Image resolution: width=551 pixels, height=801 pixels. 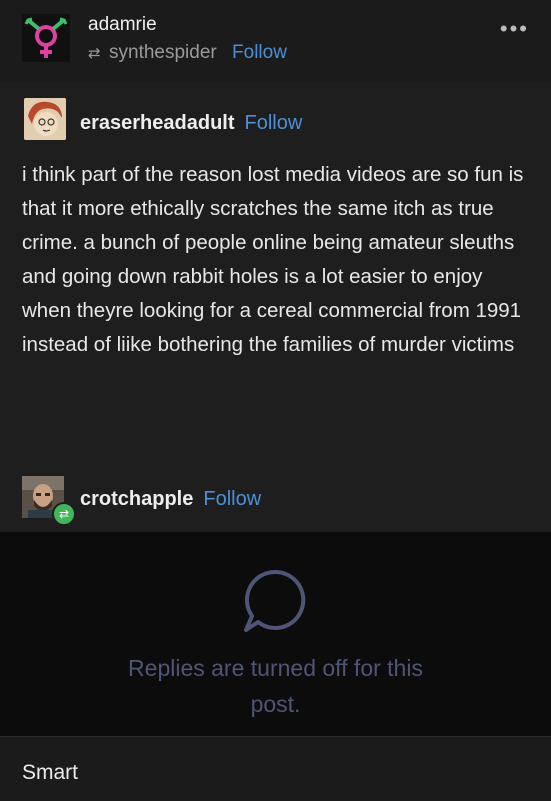 I want to click on reblog-author: crotchapple Follow, so click(x=170, y=499).